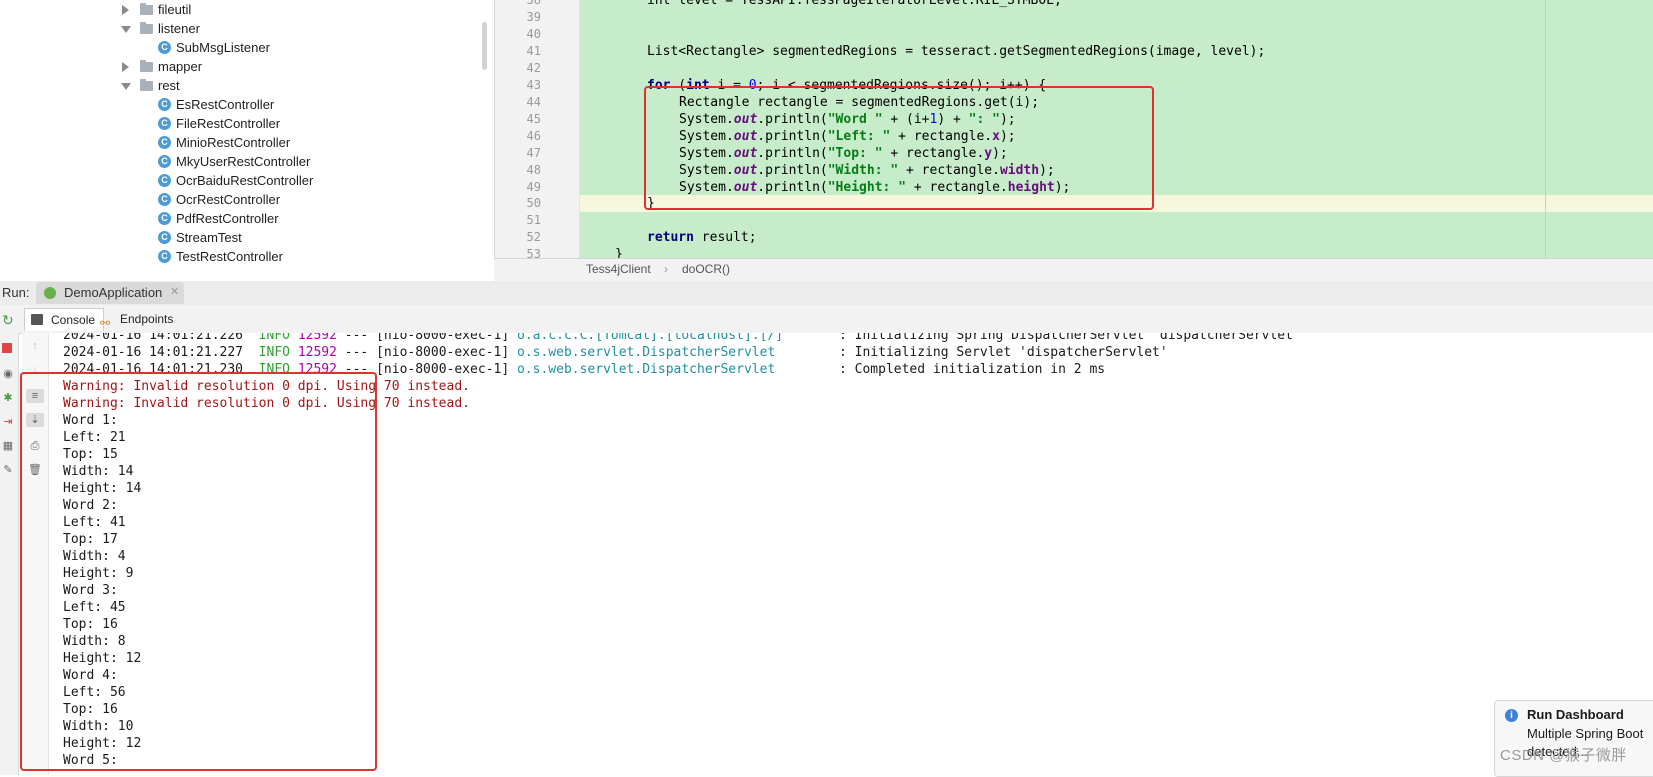 This screenshot has width=1653, height=777. What do you see at coordinates (533, 34) in the screenshot?
I see `line-number: 40` at bounding box center [533, 34].